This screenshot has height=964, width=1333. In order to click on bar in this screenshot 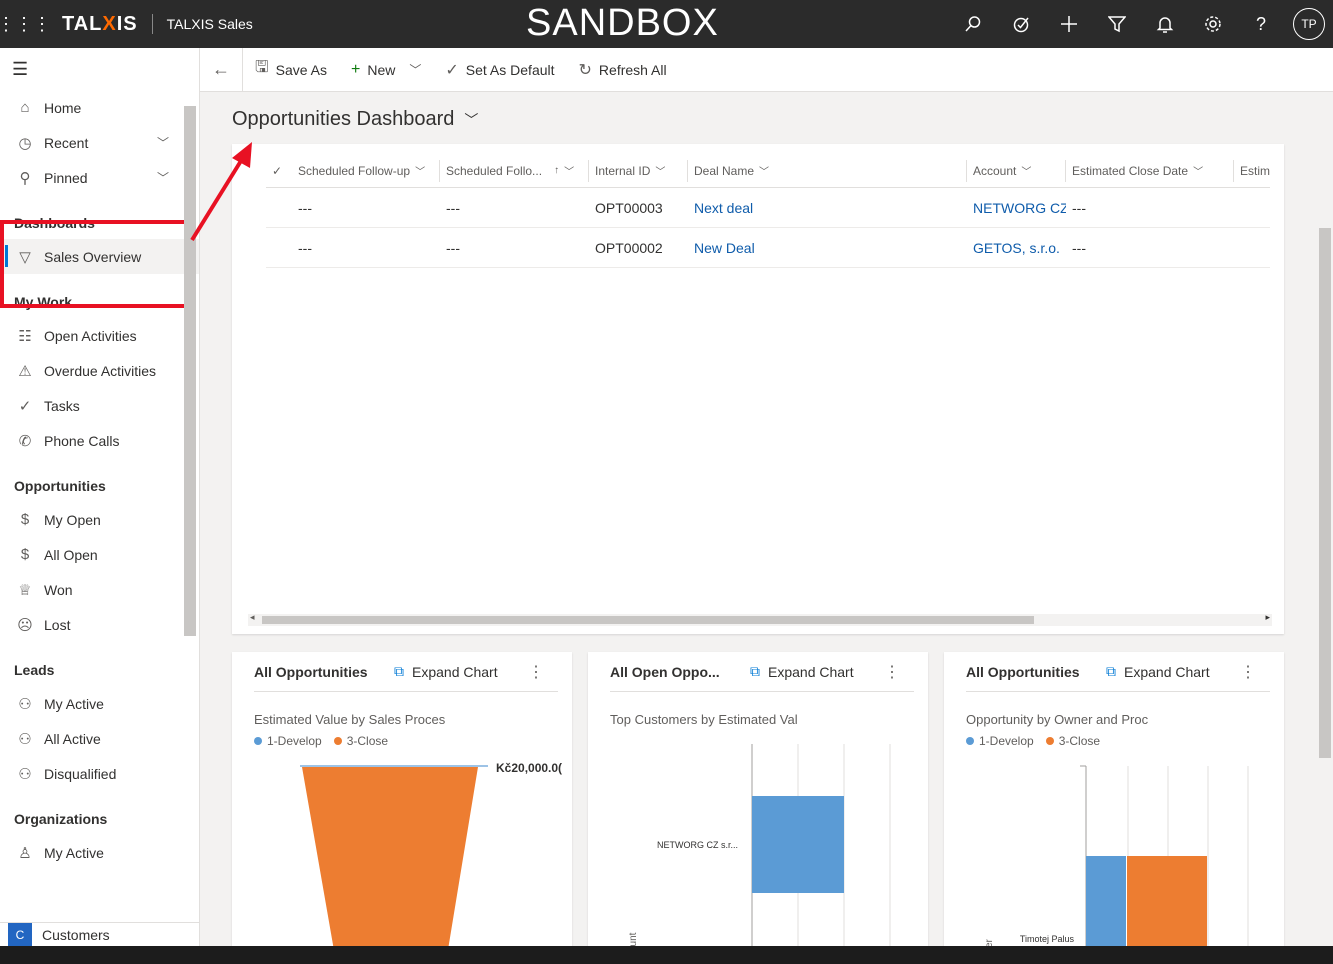, I will do `click(798, 844)`.